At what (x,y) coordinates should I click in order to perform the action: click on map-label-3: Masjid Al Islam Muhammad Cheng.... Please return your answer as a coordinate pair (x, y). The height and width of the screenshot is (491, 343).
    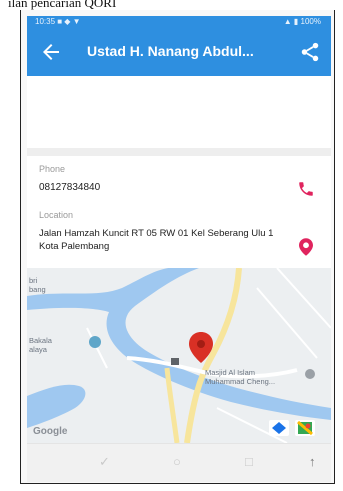
    Looking at the image, I should click on (240, 377).